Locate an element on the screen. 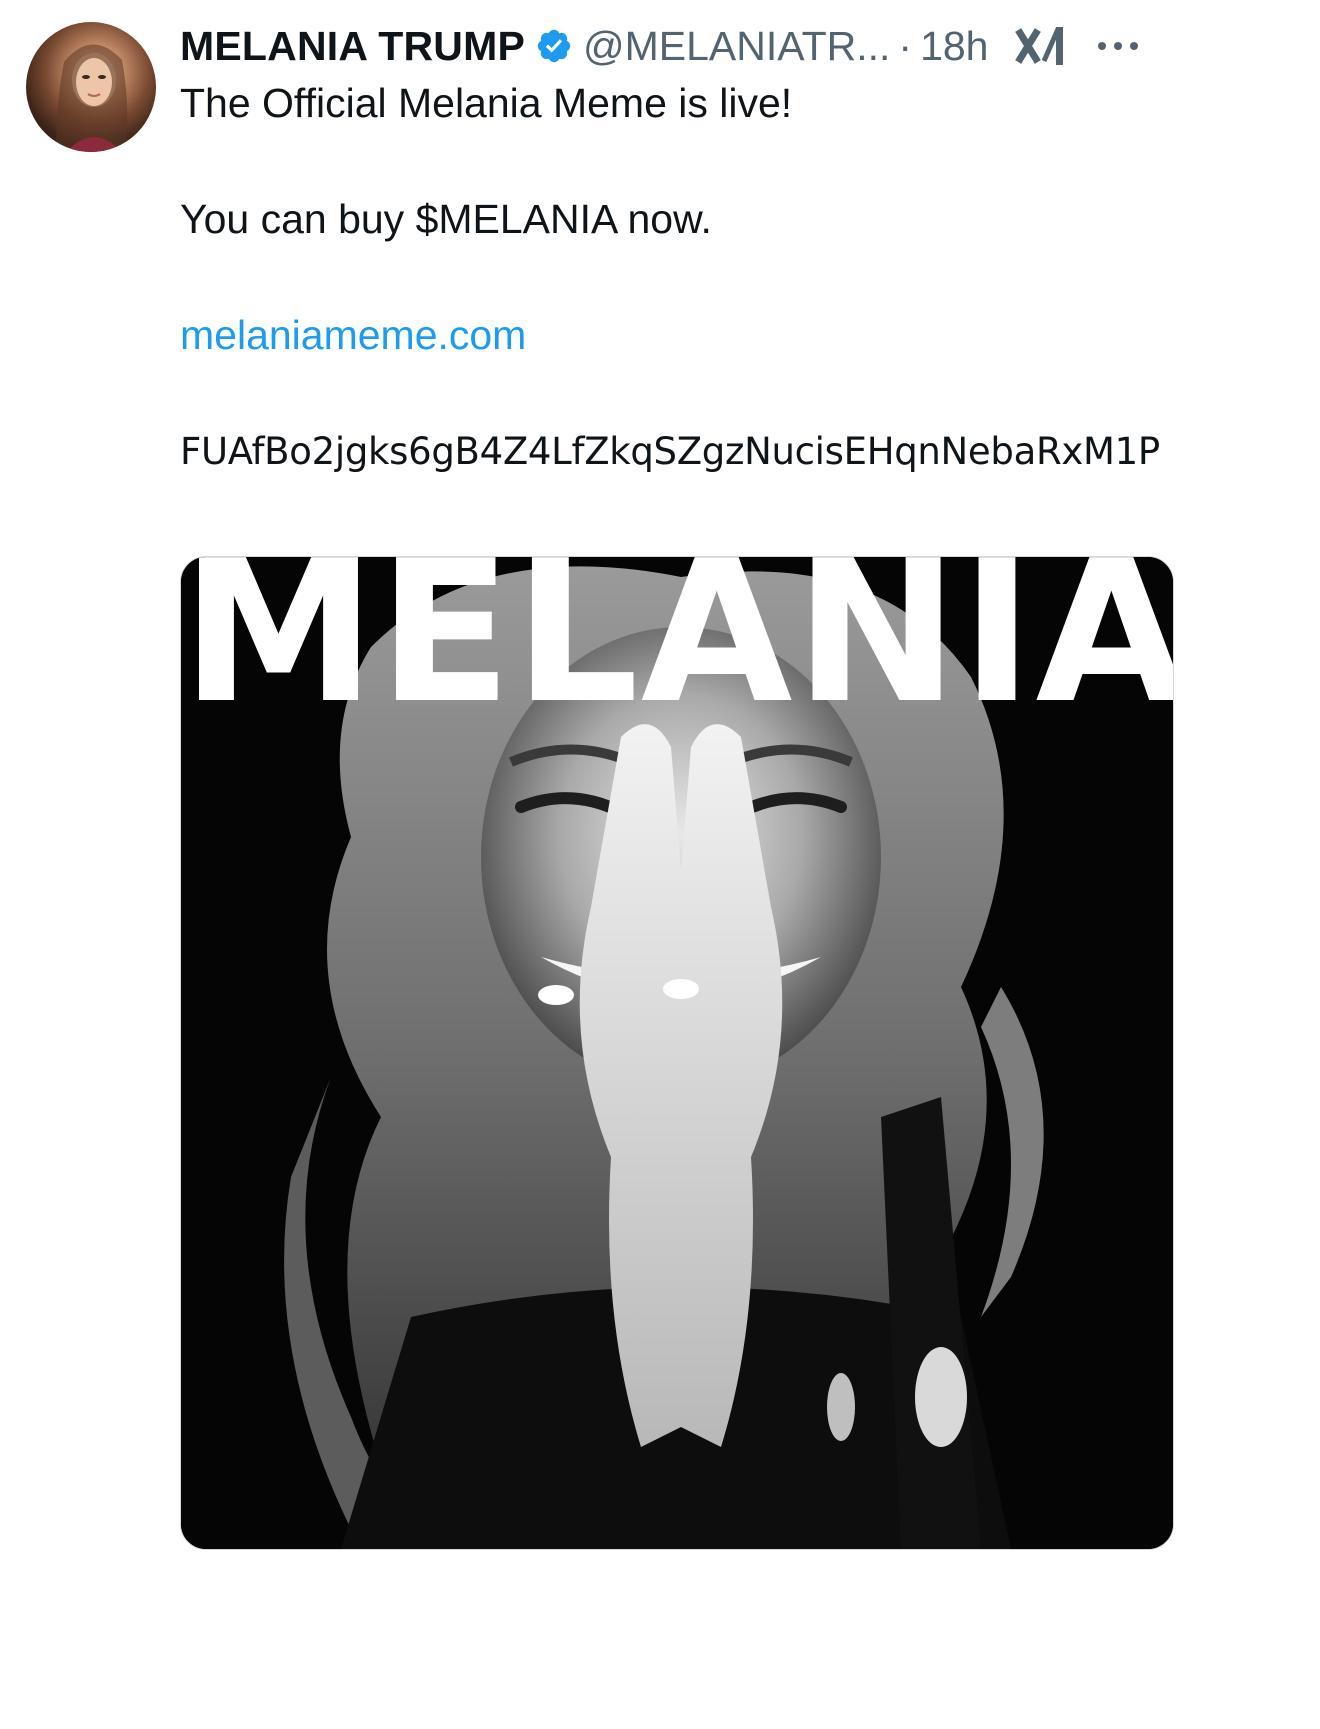 The height and width of the screenshot is (1729, 1320). more-options-icon is located at coordinates (1118, 46).